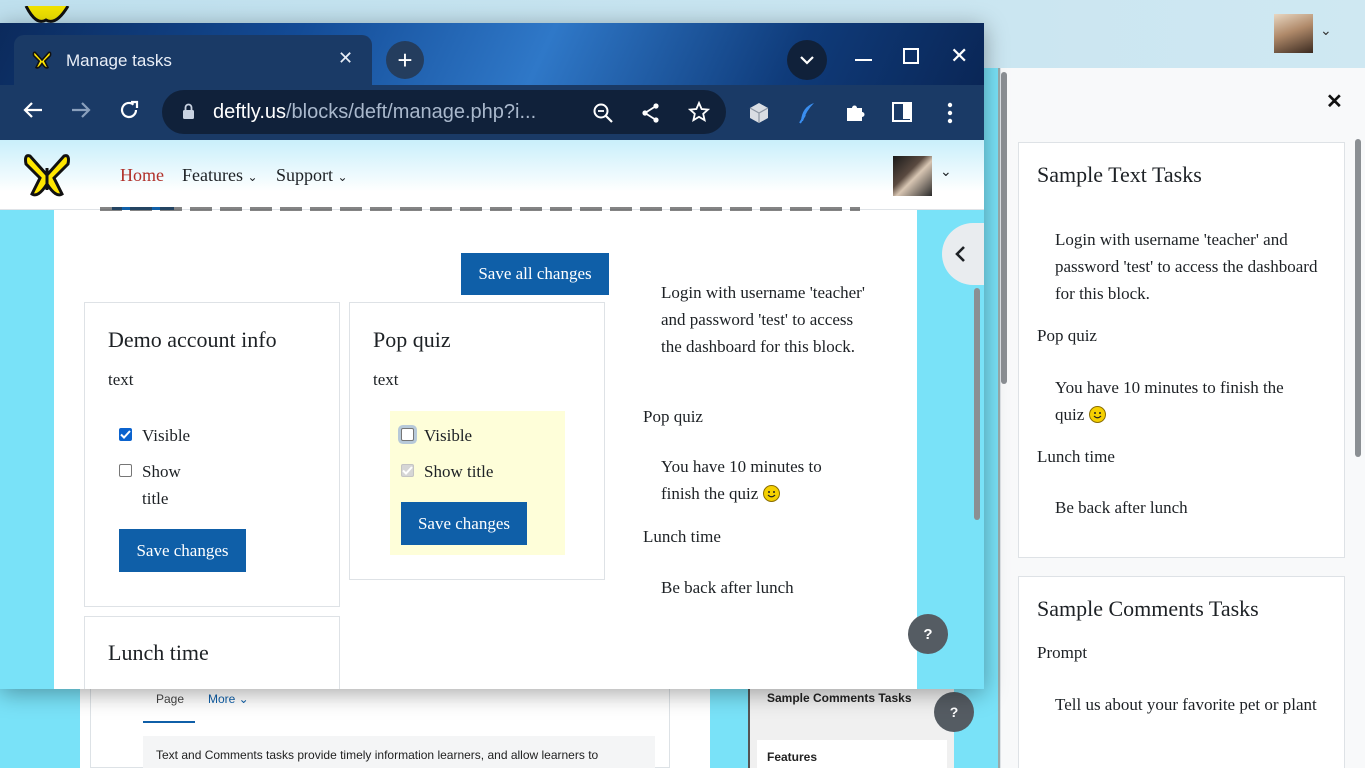 The image size is (1365, 768). I want to click on preview-lunch-title: Lunch time, so click(682, 536).